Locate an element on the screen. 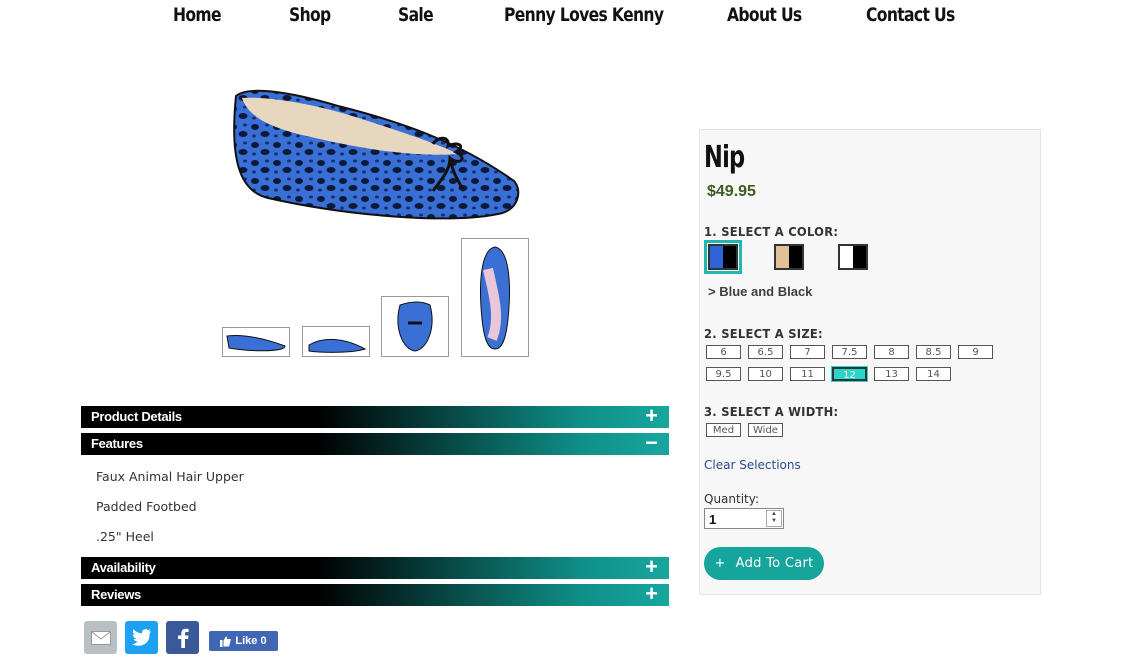 The image size is (1124, 671). selected-color-name: > Blue and Black is located at coordinates (760, 291).